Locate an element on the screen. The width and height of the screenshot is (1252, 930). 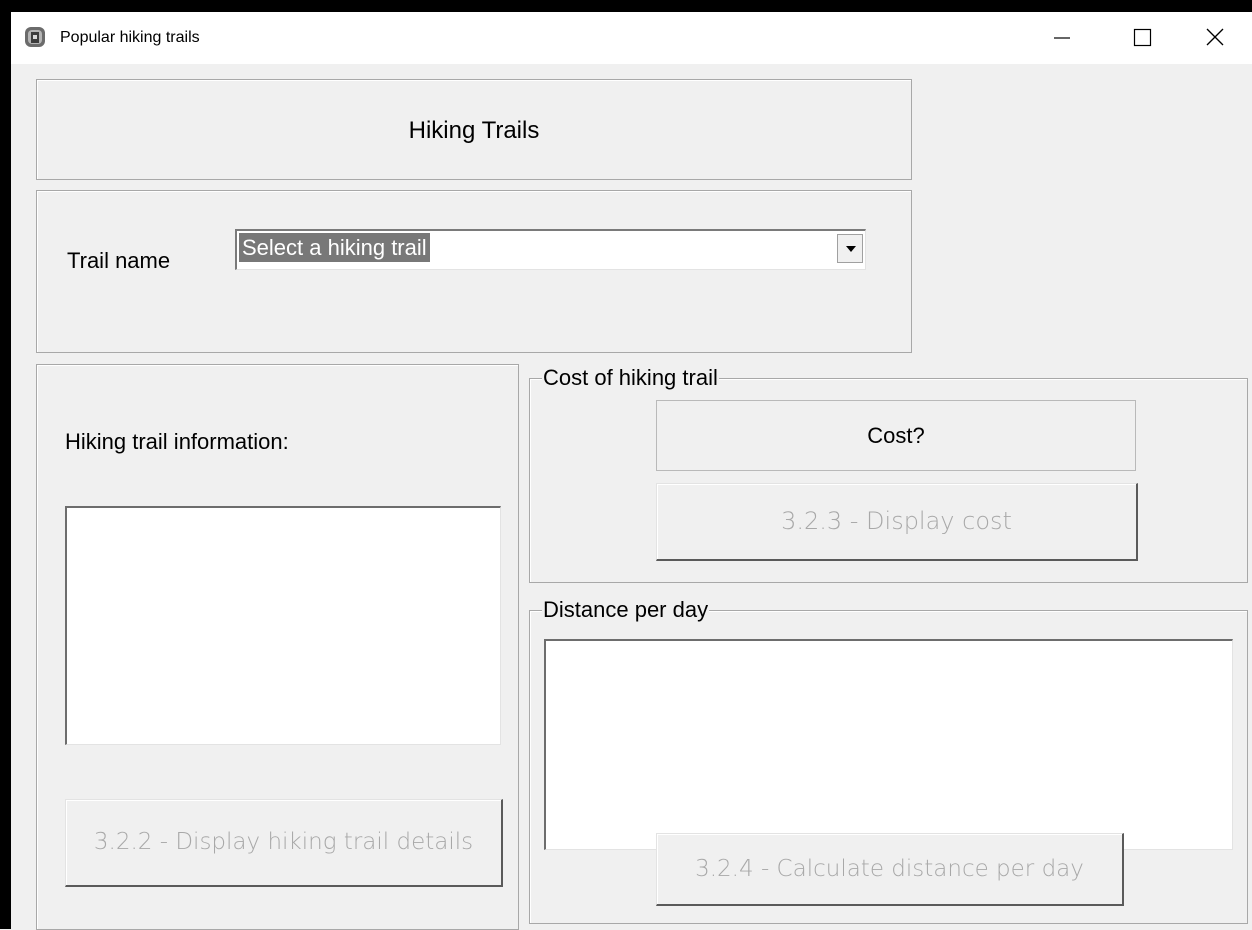
app-icon is located at coordinates (35, 37).